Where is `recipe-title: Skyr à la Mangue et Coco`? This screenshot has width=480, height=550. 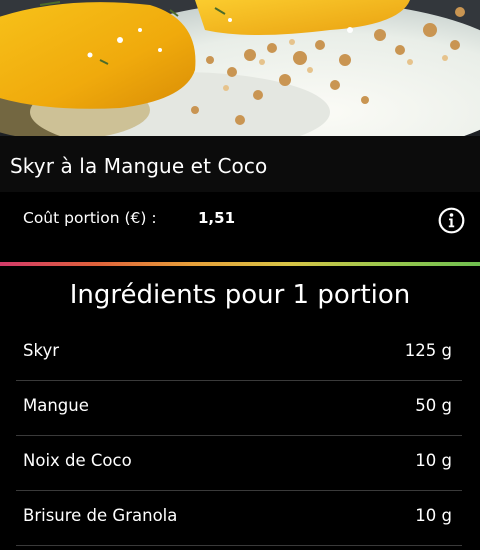 recipe-title: Skyr à la Mangue et Coco is located at coordinates (139, 166).